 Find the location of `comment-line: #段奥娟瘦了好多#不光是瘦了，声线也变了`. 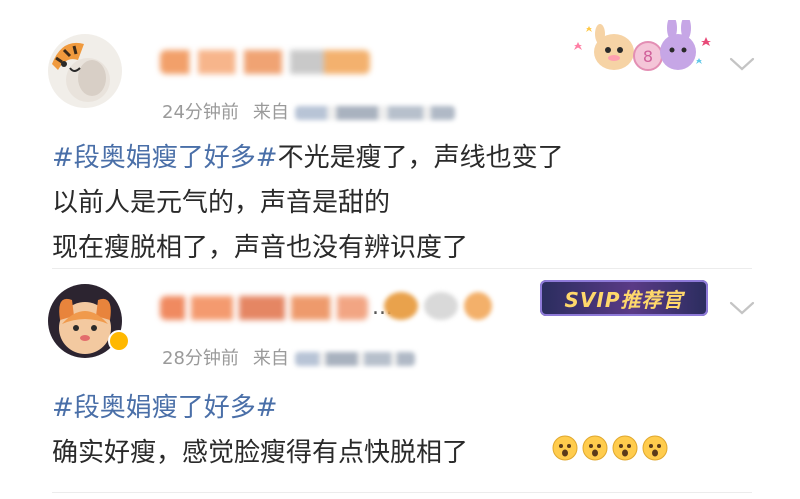

comment-line: #段奥娟瘦了好多#不光是瘦了，声线也变了 is located at coordinates (308, 158).